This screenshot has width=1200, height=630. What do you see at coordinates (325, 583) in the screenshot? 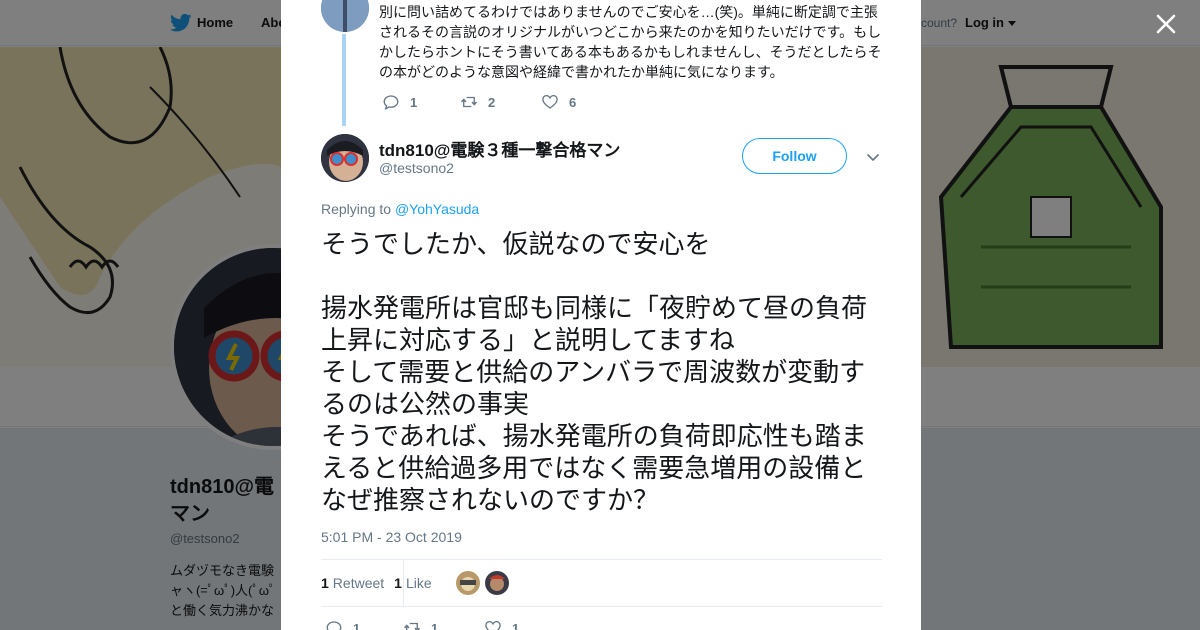
I see `retweets-count: 1` at bounding box center [325, 583].